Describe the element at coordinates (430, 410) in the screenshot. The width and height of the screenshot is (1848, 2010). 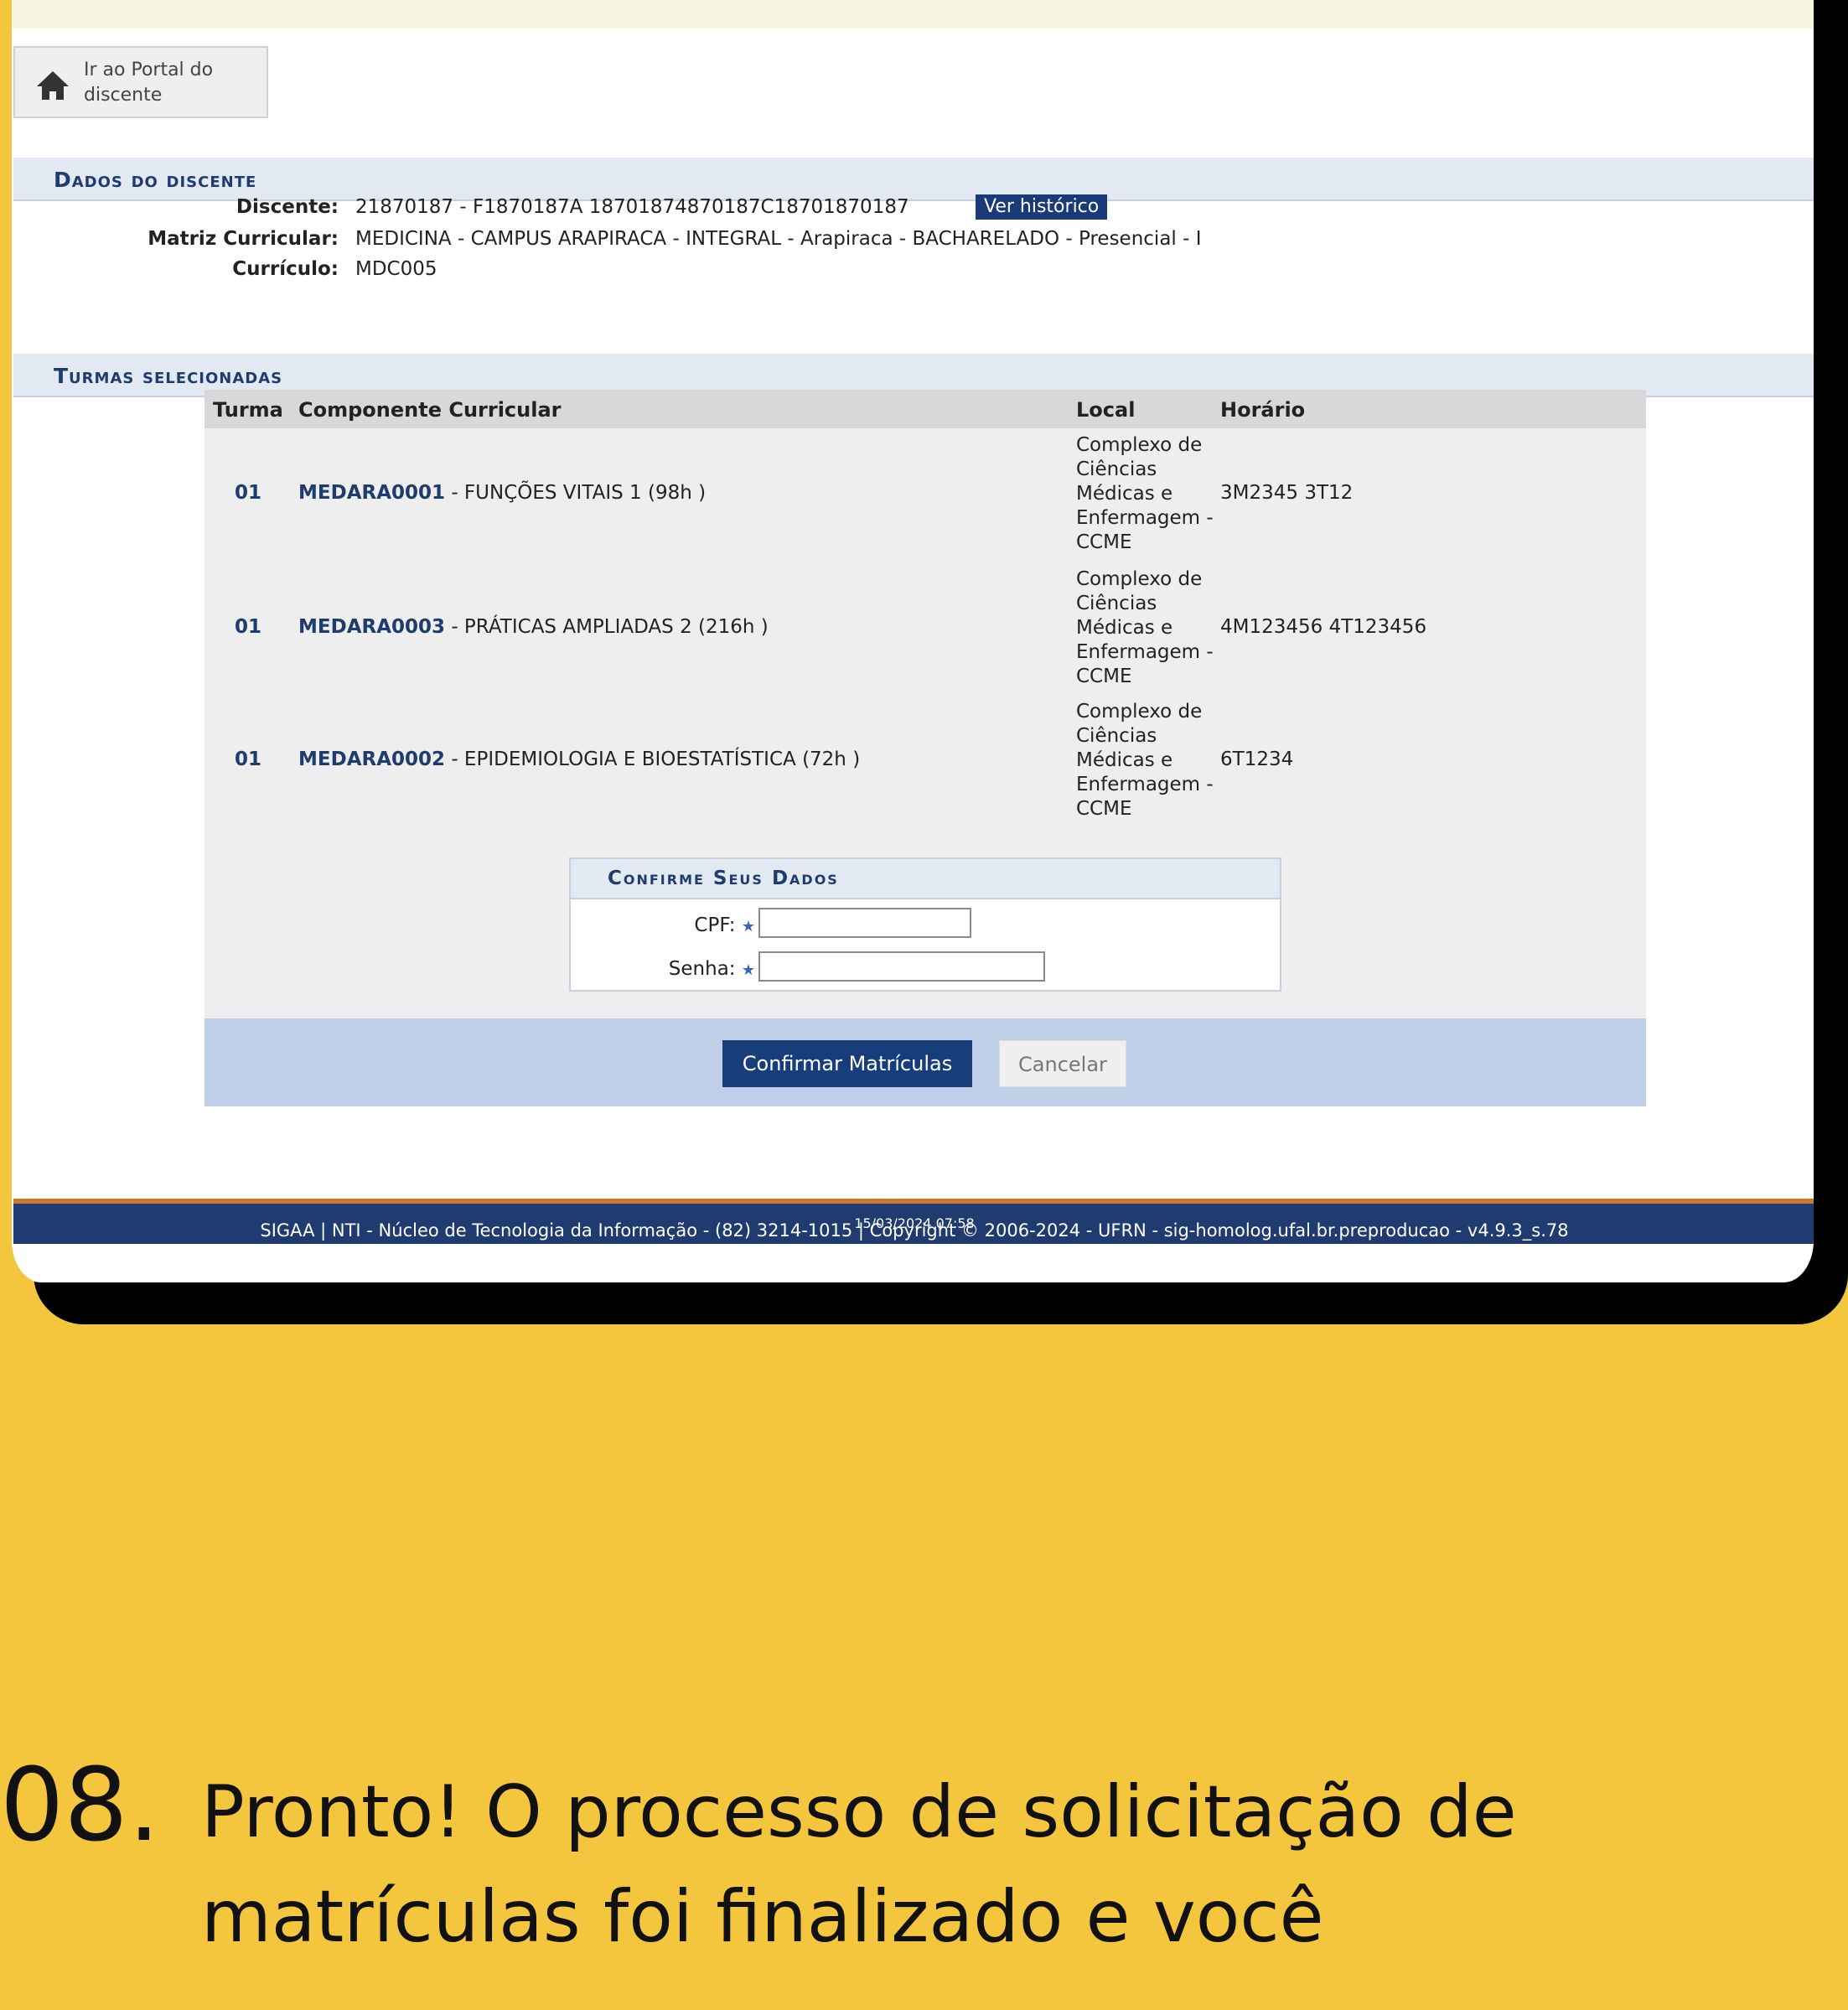
I see `col-componente: Componente Curricular` at that location.